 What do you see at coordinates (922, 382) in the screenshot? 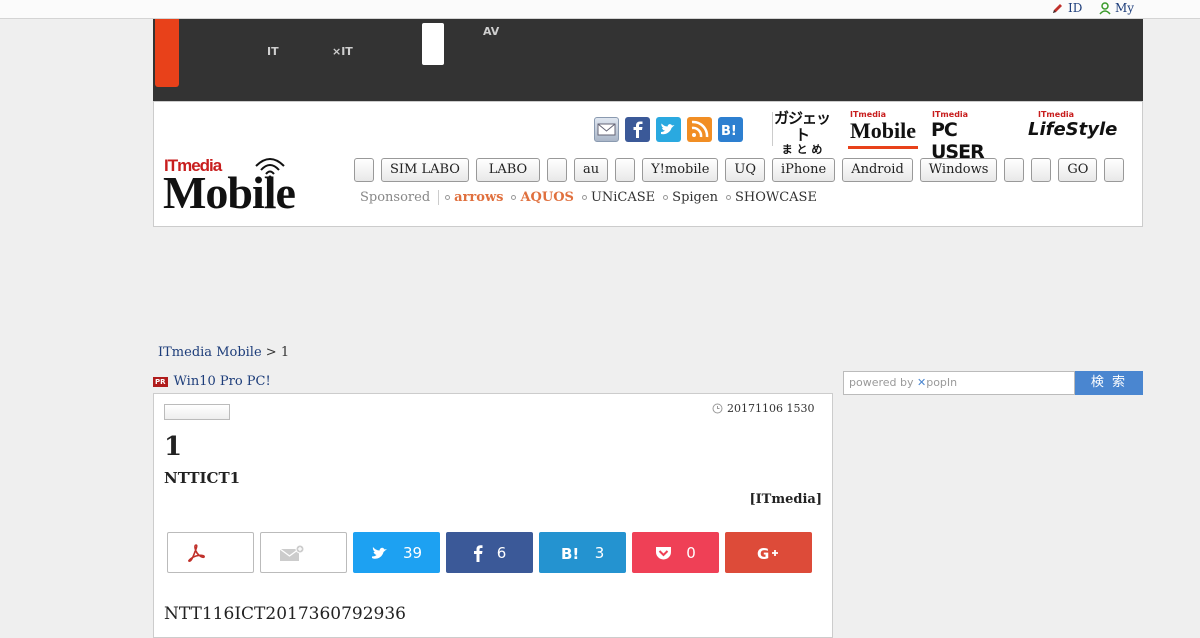
I see `popin-logo-icon: ✕` at bounding box center [922, 382].